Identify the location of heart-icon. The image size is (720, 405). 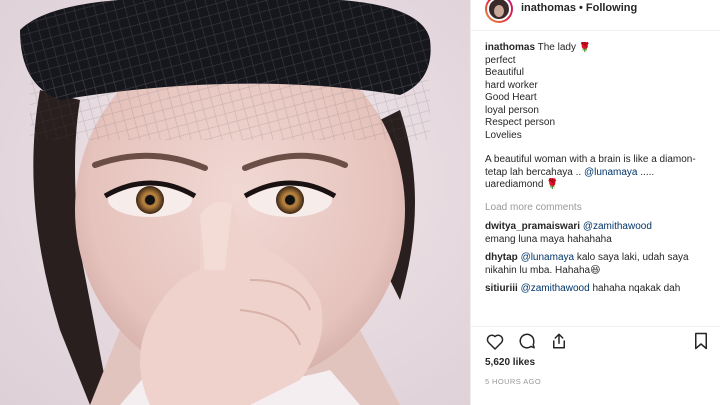
(495, 341).